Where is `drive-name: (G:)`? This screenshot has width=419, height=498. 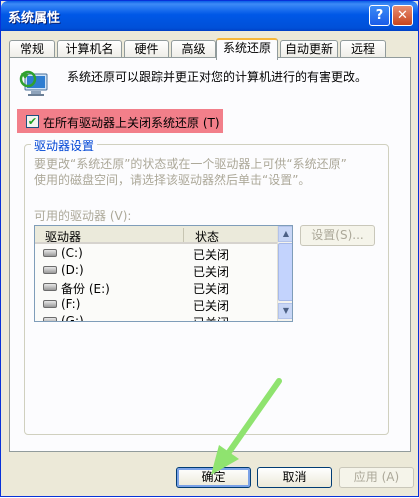 drive-name: (G:) is located at coordinates (72, 318).